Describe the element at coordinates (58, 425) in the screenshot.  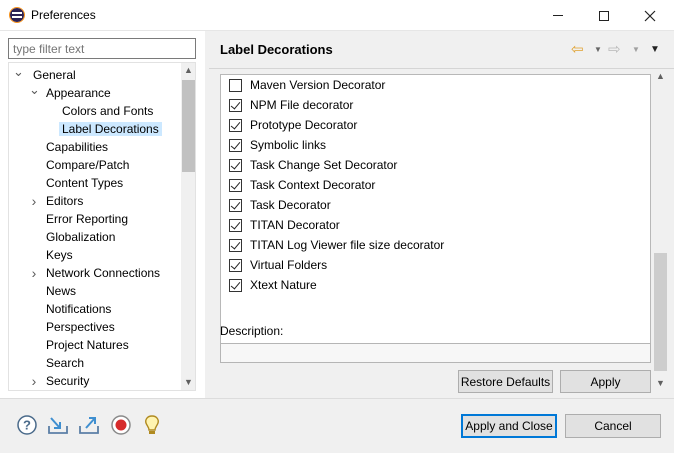
I see `import-icon` at that location.